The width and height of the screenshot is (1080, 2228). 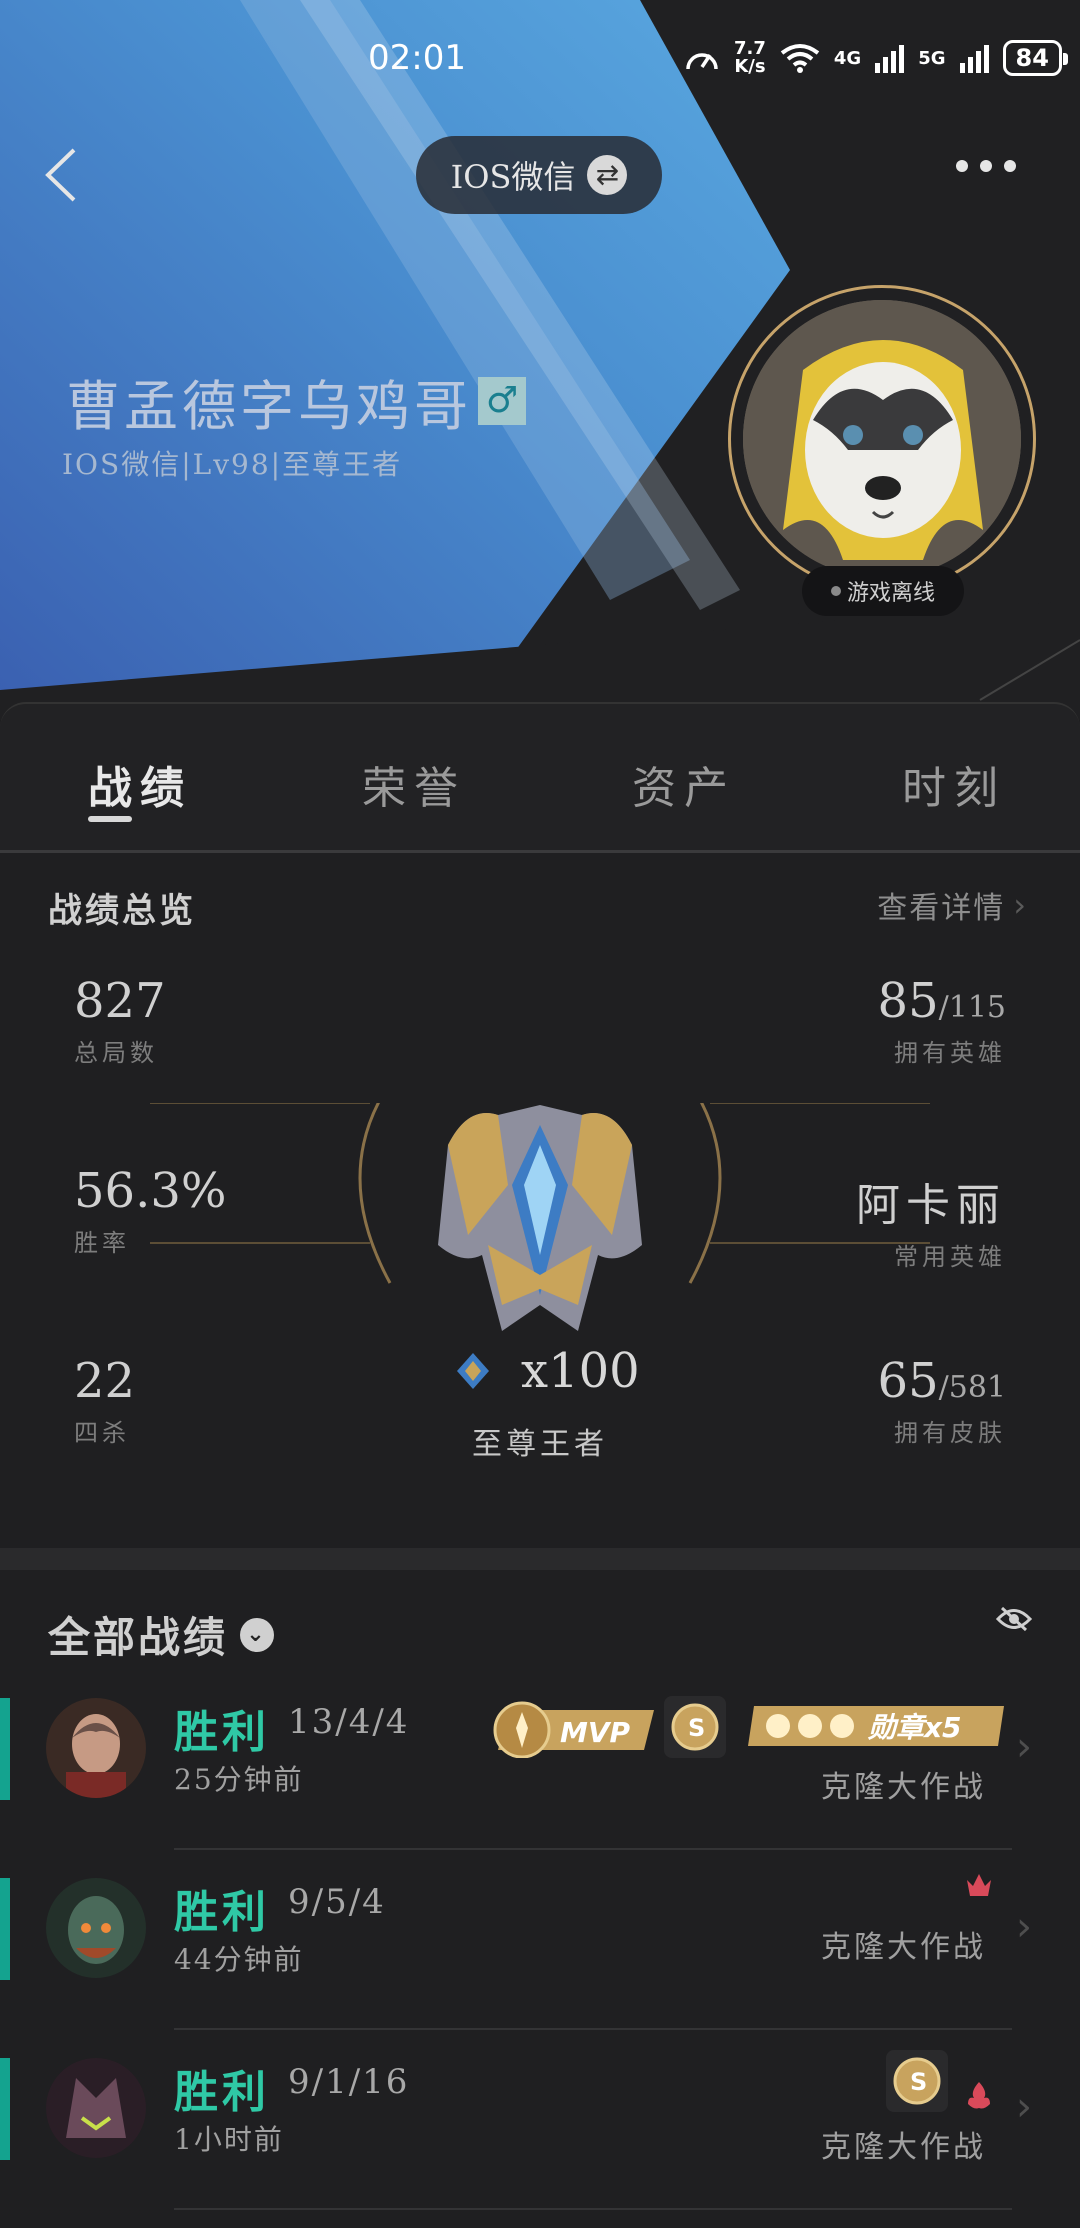 What do you see at coordinates (847, 58) in the screenshot?
I see `network-4g-label: 4G` at bounding box center [847, 58].